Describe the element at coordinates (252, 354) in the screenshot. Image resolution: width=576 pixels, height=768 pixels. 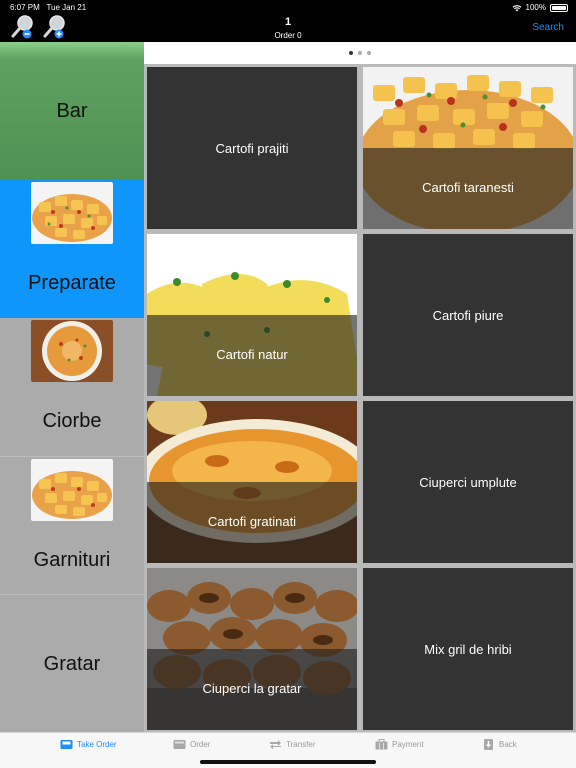
I see `product-label: Cartofi natur` at that location.